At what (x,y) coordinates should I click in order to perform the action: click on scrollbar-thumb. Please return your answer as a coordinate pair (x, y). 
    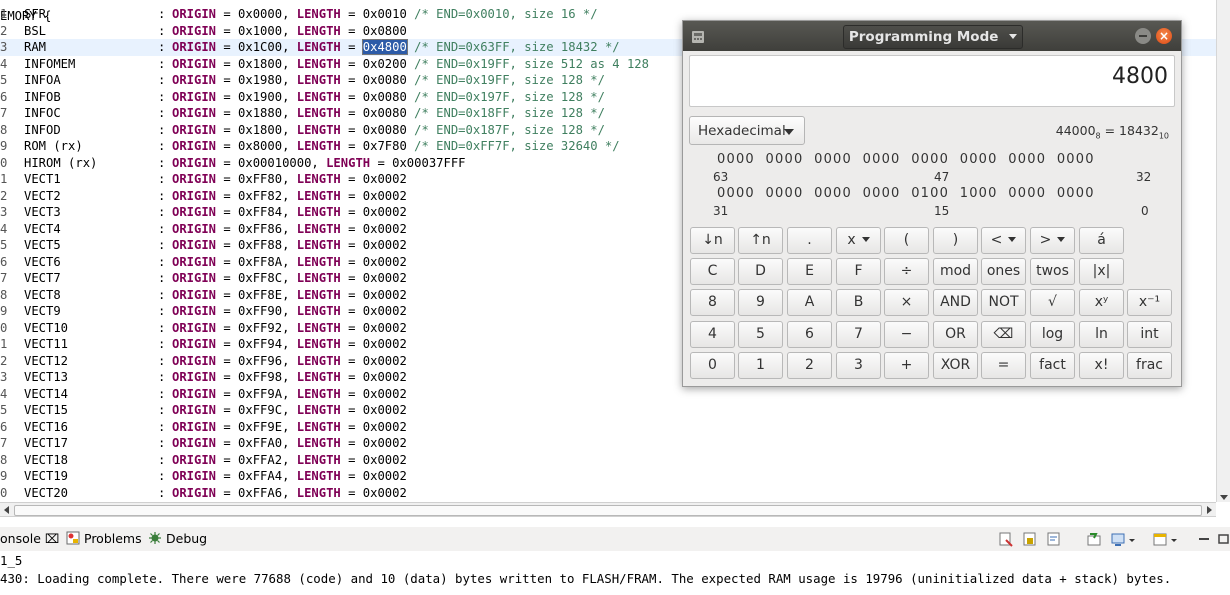
    Looking at the image, I should click on (608, 510).